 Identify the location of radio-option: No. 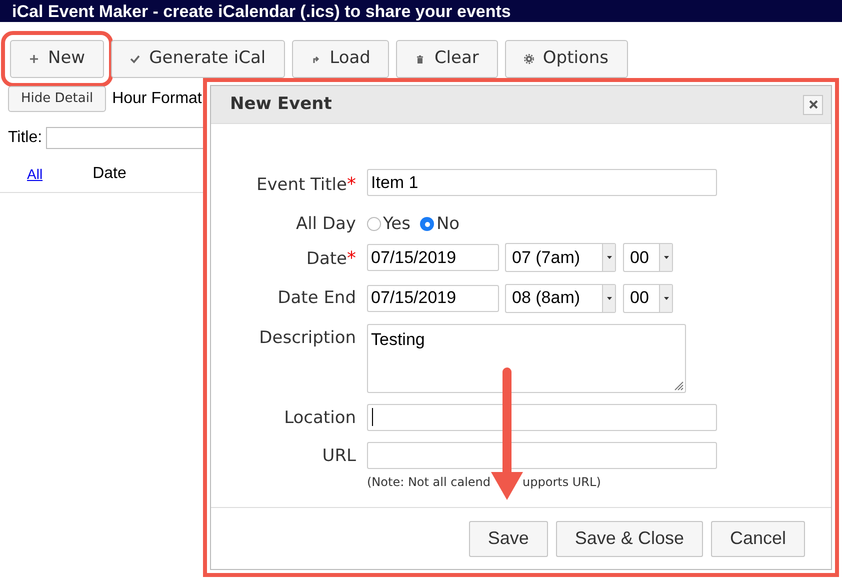
(440, 224).